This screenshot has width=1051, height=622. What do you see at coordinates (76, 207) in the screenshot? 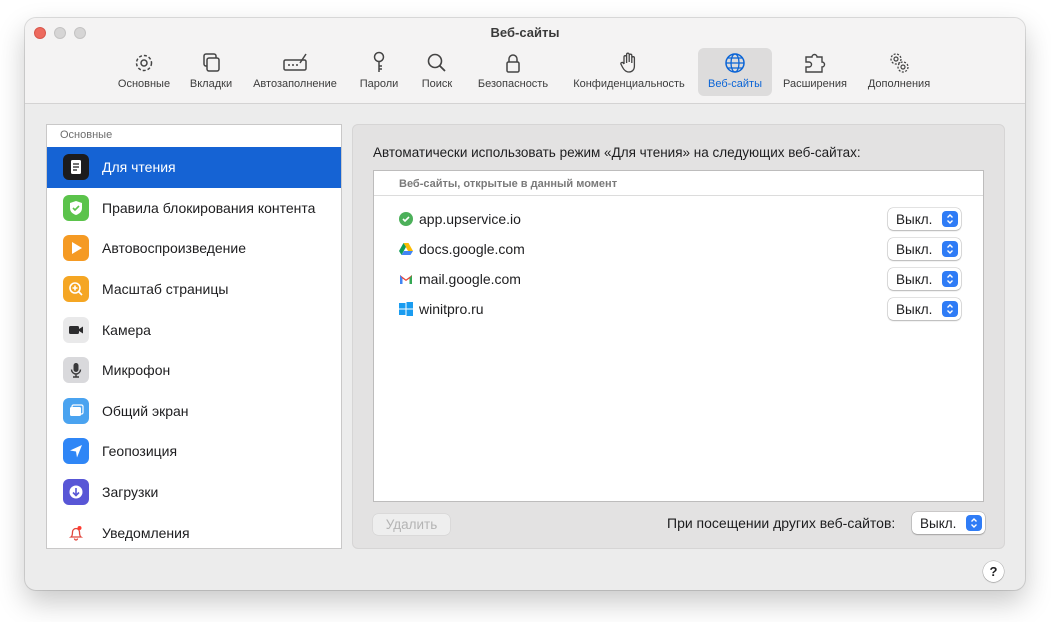
I see `content-blocker-icon` at bounding box center [76, 207].